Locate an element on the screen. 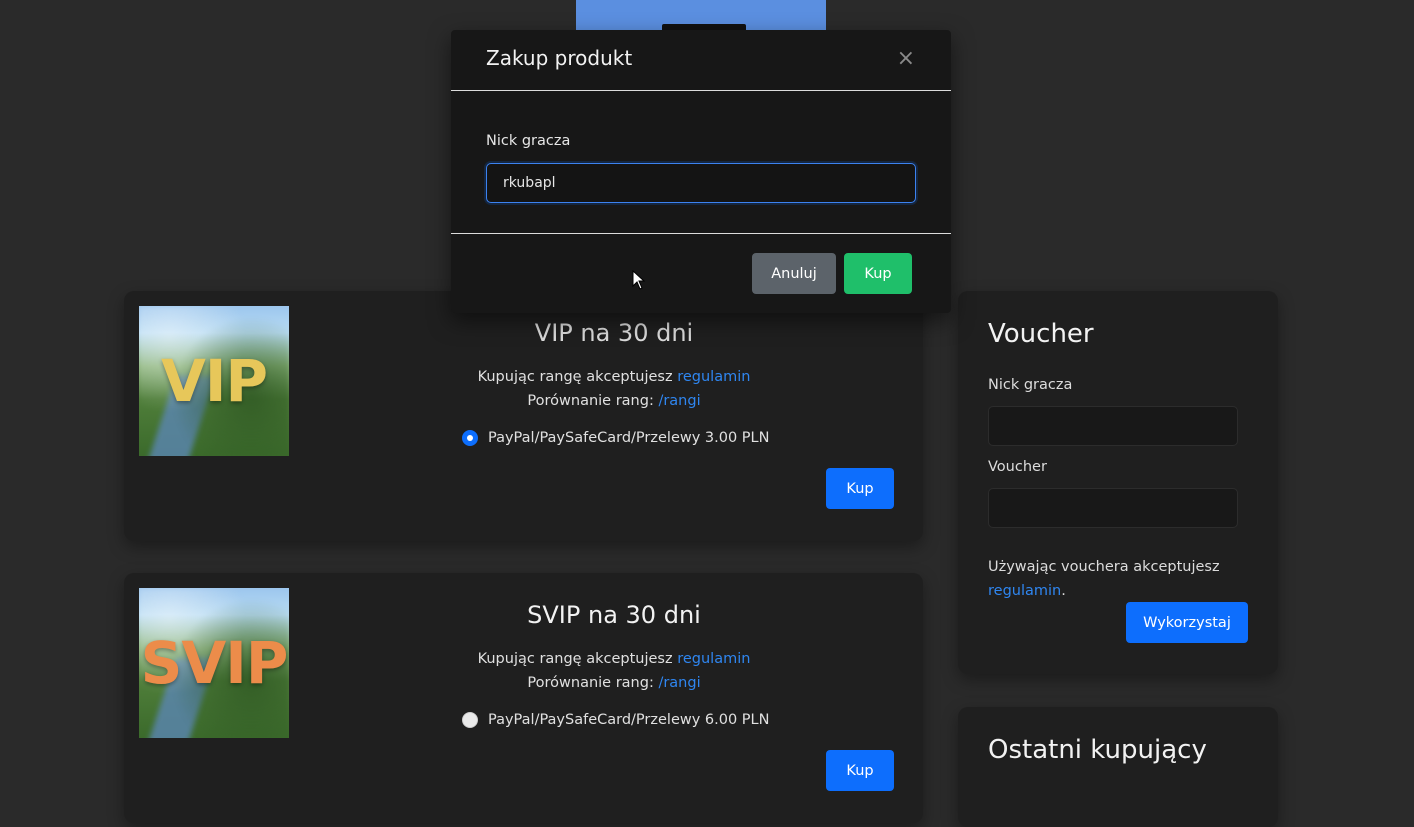 This screenshot has width=1414, height=827. payment-option-label: PayPal/PaySafeCard/Przelewy 6.00 PLN is located at coordinates (629, 720).